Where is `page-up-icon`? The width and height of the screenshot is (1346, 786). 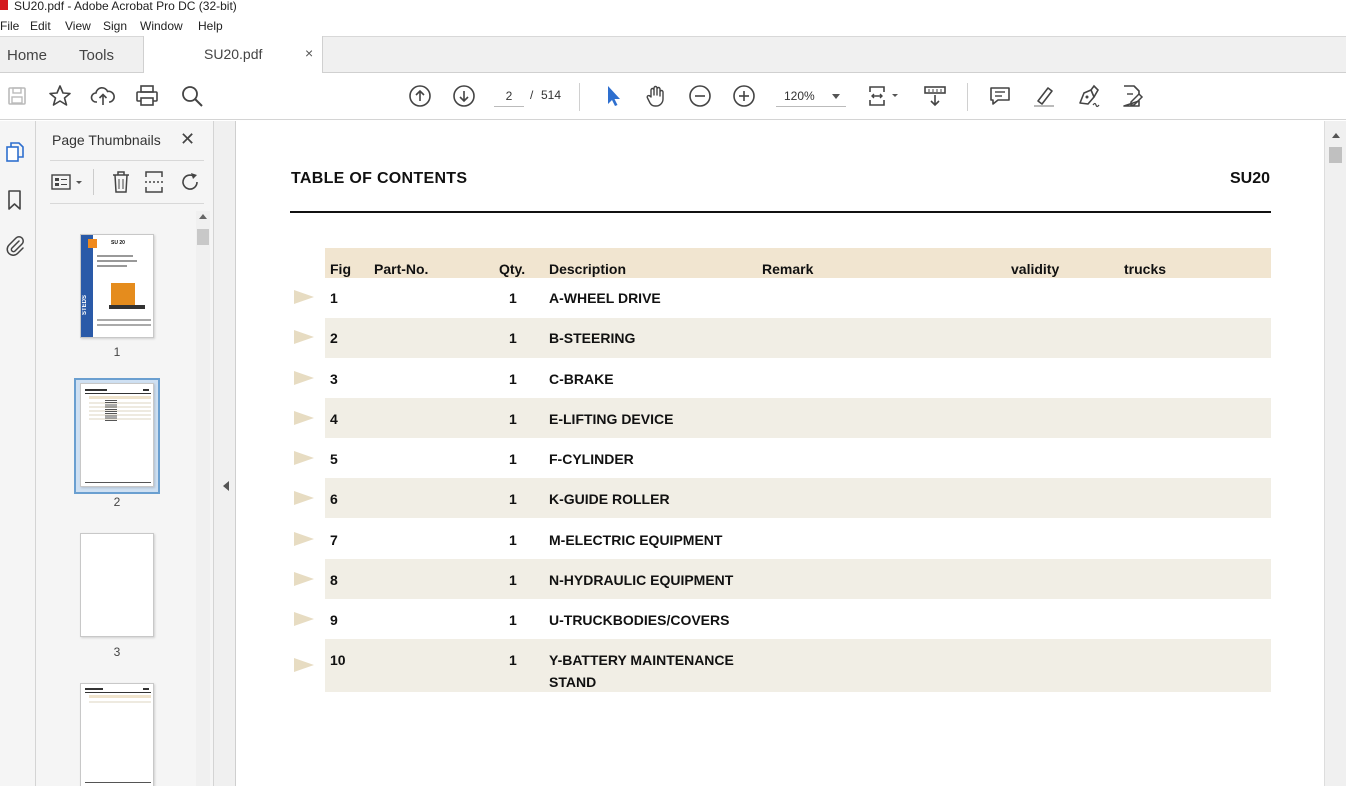 page-up-icon is located at coordinates (420, 96).